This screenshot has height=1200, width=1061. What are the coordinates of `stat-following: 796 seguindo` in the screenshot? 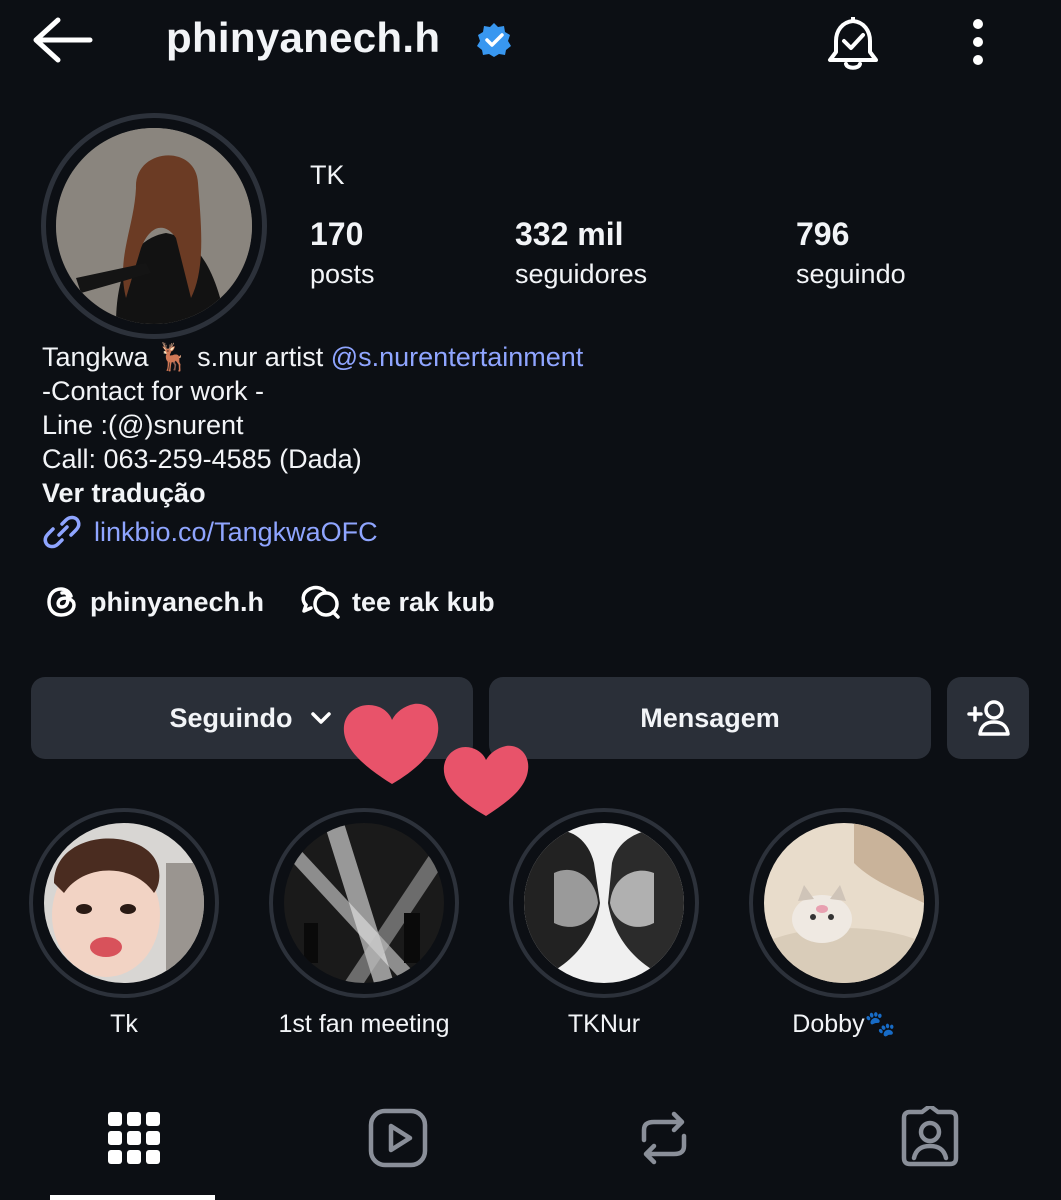 It's located at (851, 253).